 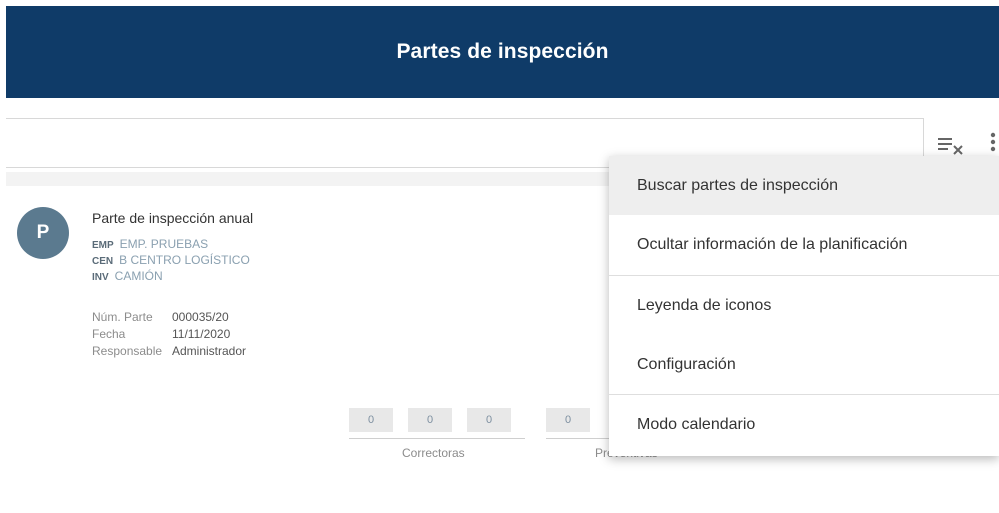 I want to click on more-vert-icon, so click(x=993, y=142).